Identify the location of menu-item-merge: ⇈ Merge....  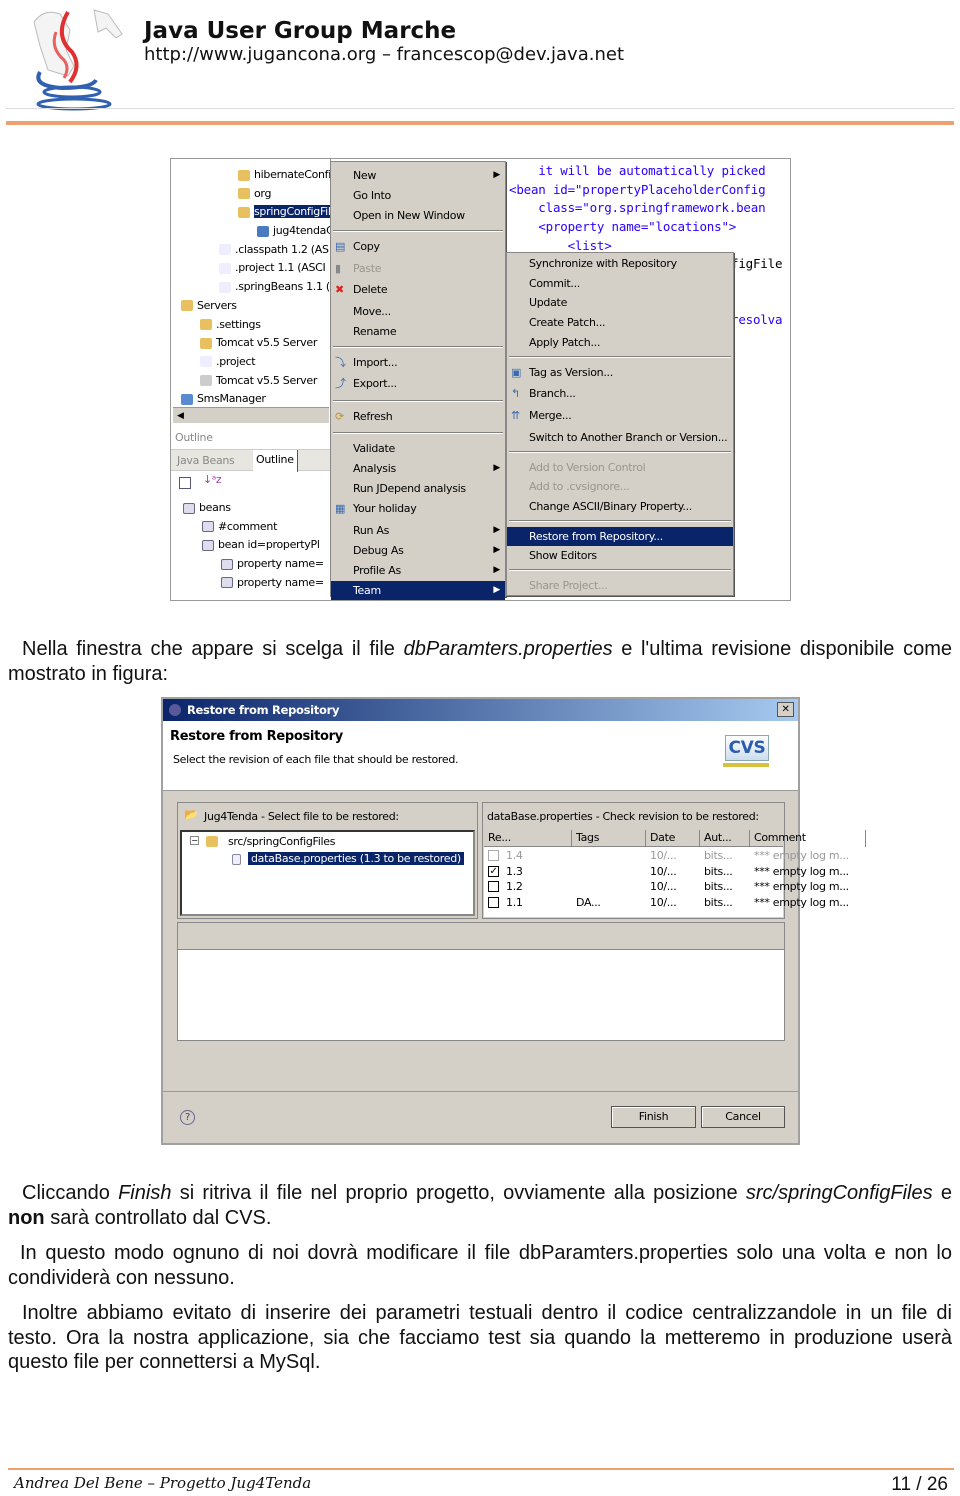
(620, 415).